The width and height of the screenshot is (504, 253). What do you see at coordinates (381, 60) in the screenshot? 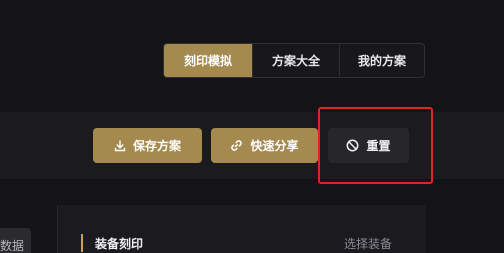
I see `tab-my-plans: 我的方案` at bounding box center [381, 60].